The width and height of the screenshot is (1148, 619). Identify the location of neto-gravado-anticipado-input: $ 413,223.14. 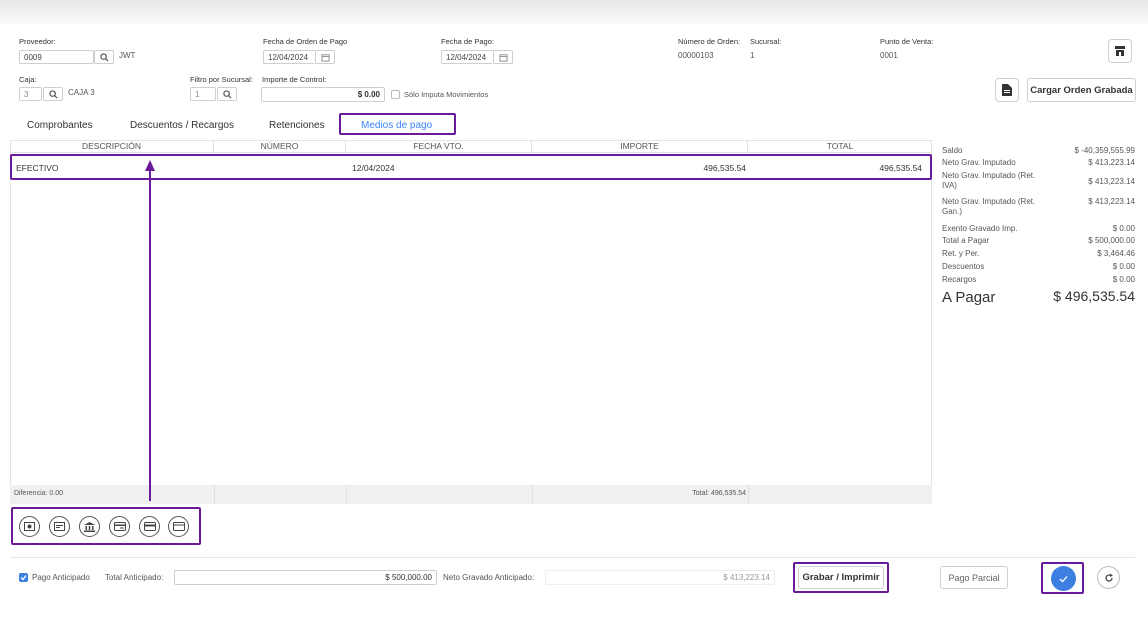
(660, 577).